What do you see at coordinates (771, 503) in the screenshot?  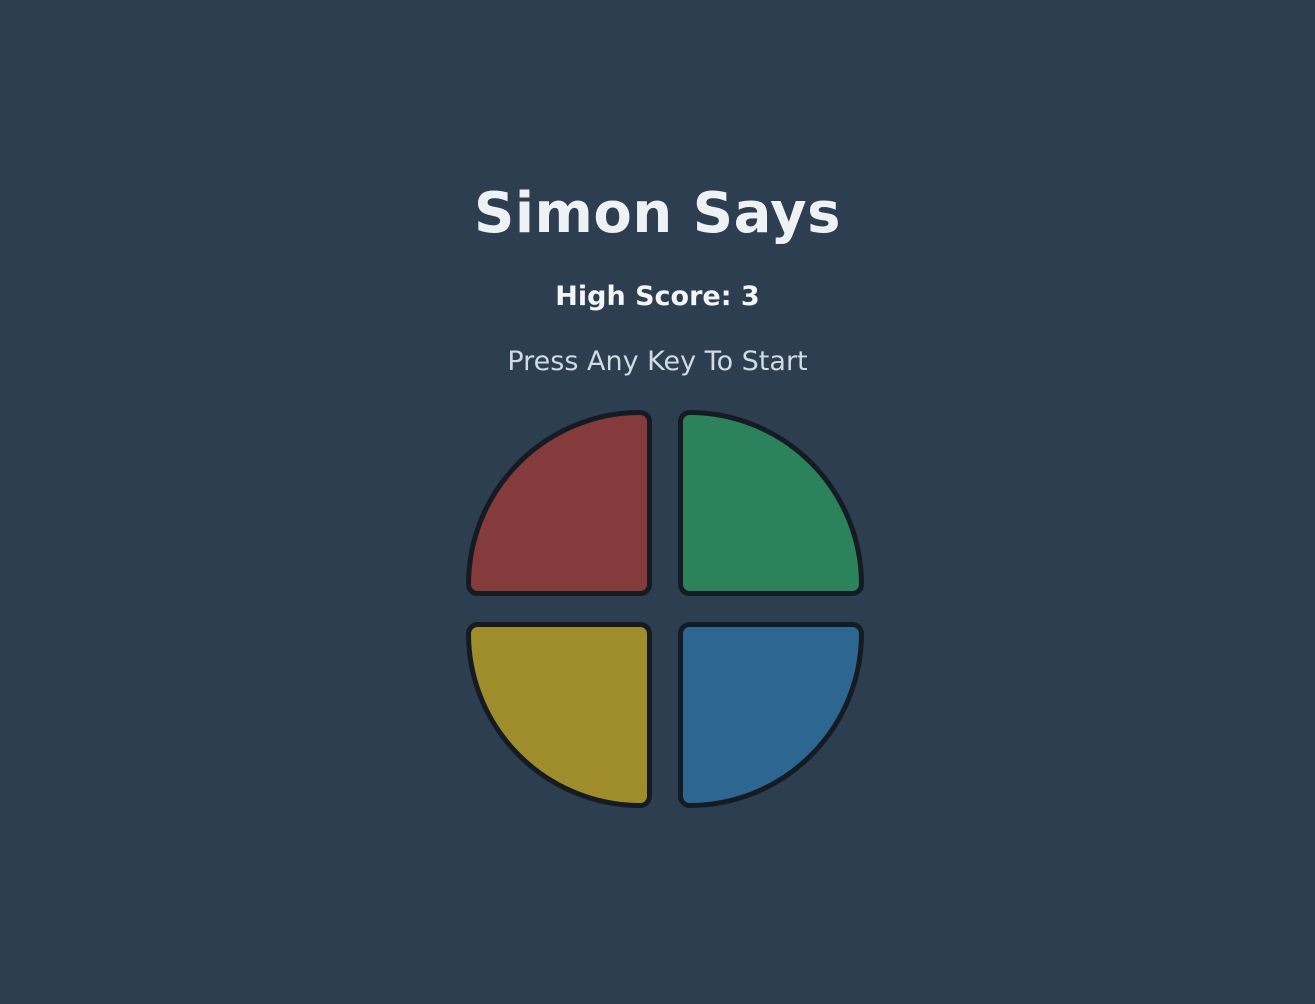 I see `green-pad` at bounding box center [771, 503].